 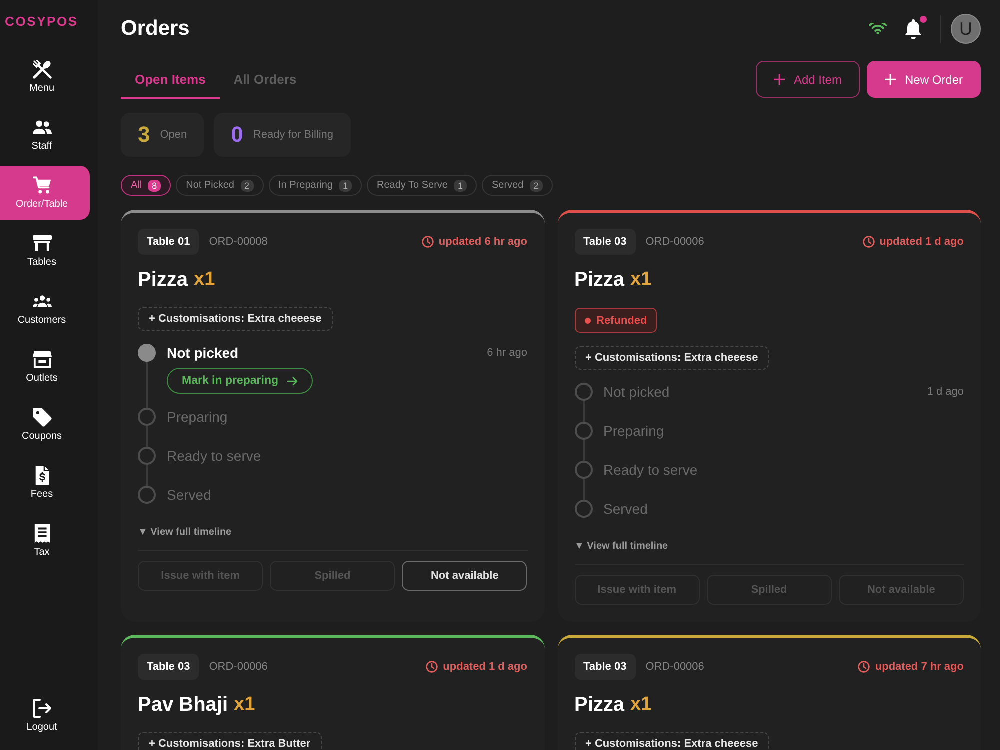 What do you see at coordinates (483, 242) in the screenshot?
I see `updated-time: updated 6 hr ago` at bounding box center [483, 242].